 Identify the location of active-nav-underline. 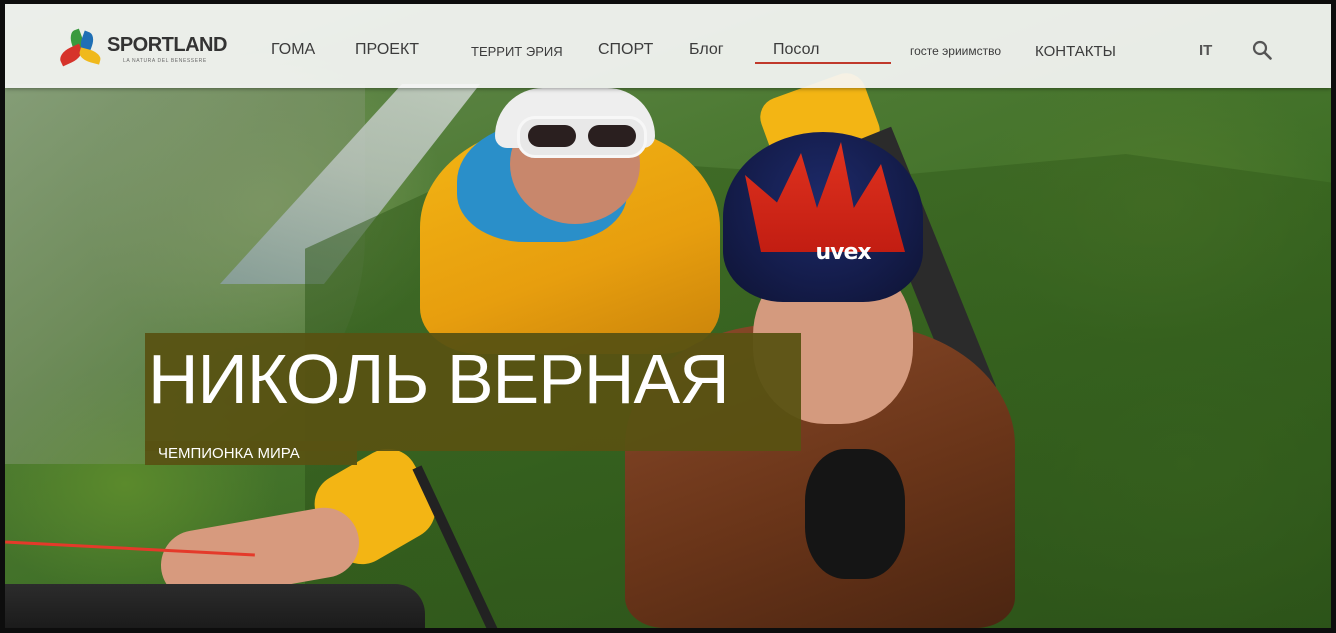
(823, 63).